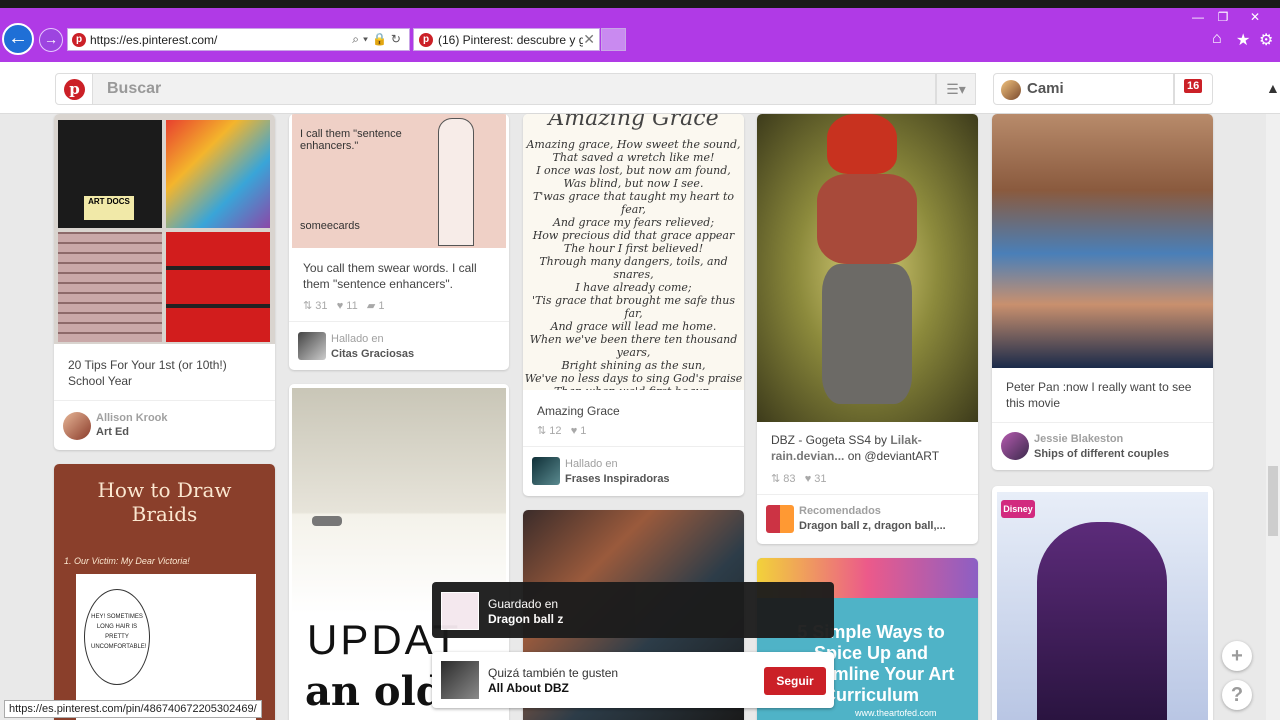 The width and height of the screenshot is (1280, 720). I want to click on scroll-up-icon: ▲, so click(1273, 90).